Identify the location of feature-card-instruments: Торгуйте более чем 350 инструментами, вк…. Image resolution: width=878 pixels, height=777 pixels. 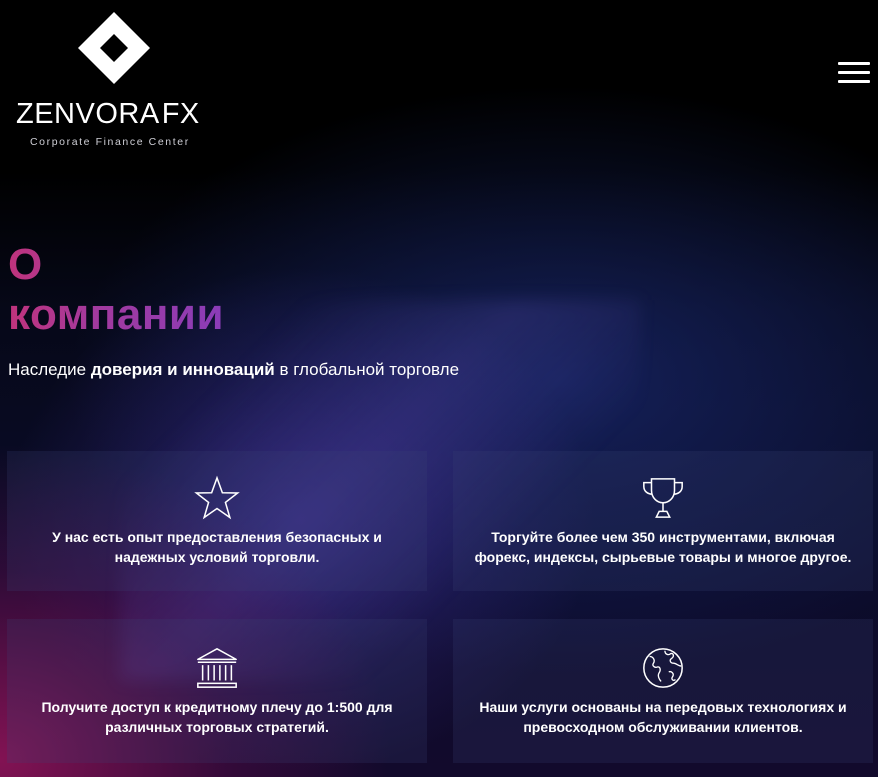
(663, 521).